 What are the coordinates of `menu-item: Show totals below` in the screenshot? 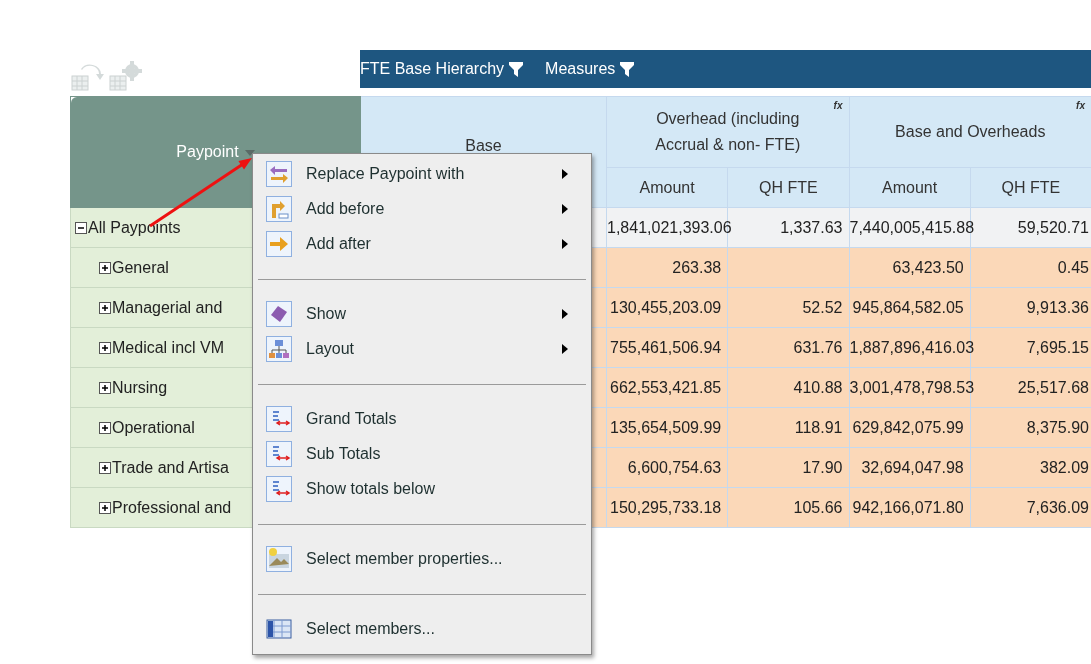 It's located at (422, 488).